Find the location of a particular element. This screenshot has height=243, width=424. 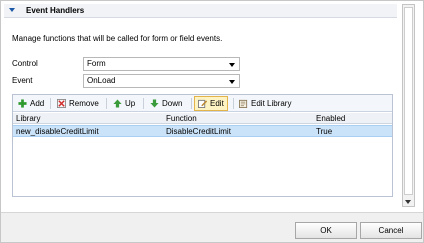

add-button: Add is located at coordinates (31, 103).